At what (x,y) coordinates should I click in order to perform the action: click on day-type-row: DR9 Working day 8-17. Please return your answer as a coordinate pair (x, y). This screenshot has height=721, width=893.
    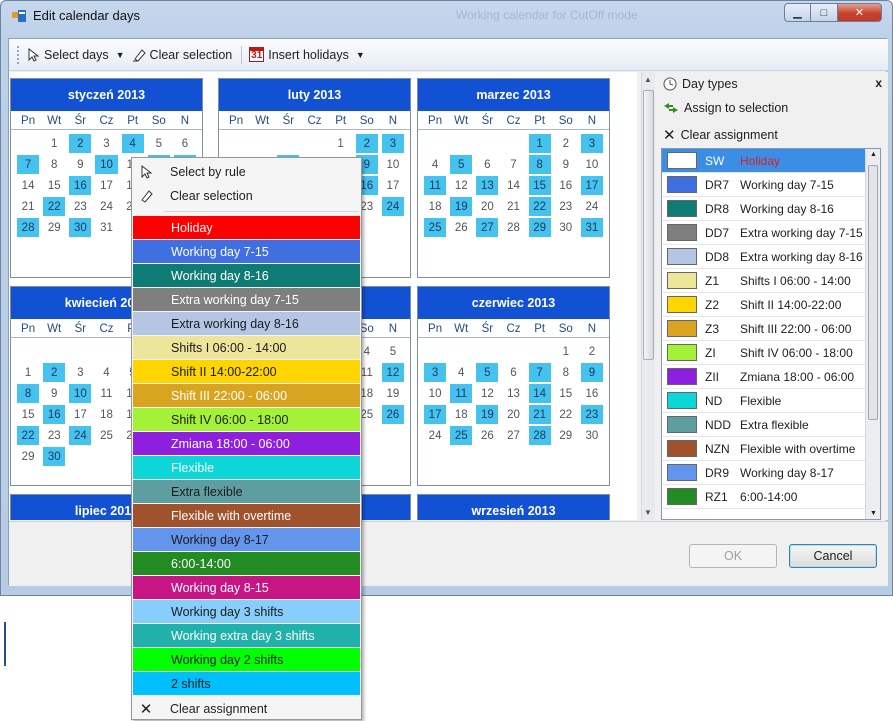
    Looking at the image, I should click on (771, 473).